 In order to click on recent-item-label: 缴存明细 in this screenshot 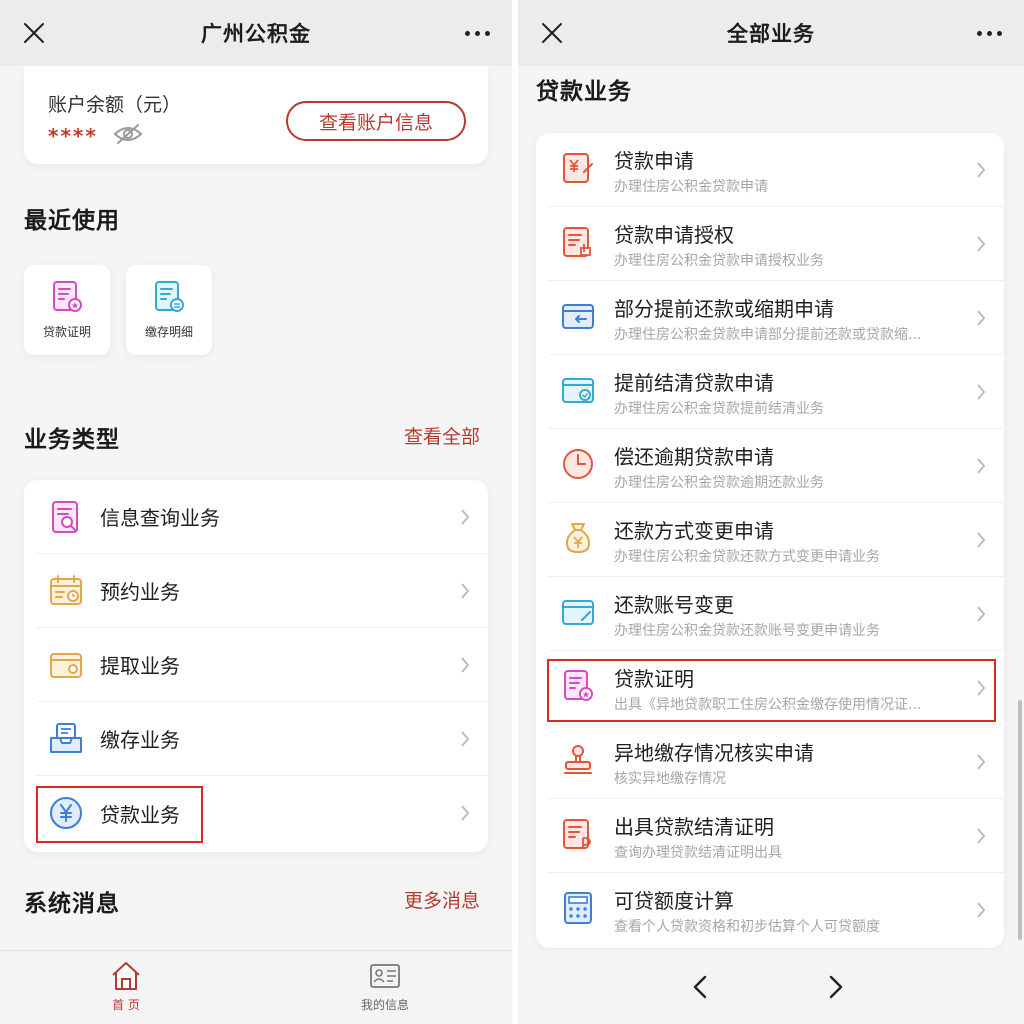, I will do `click(168, 332)`.